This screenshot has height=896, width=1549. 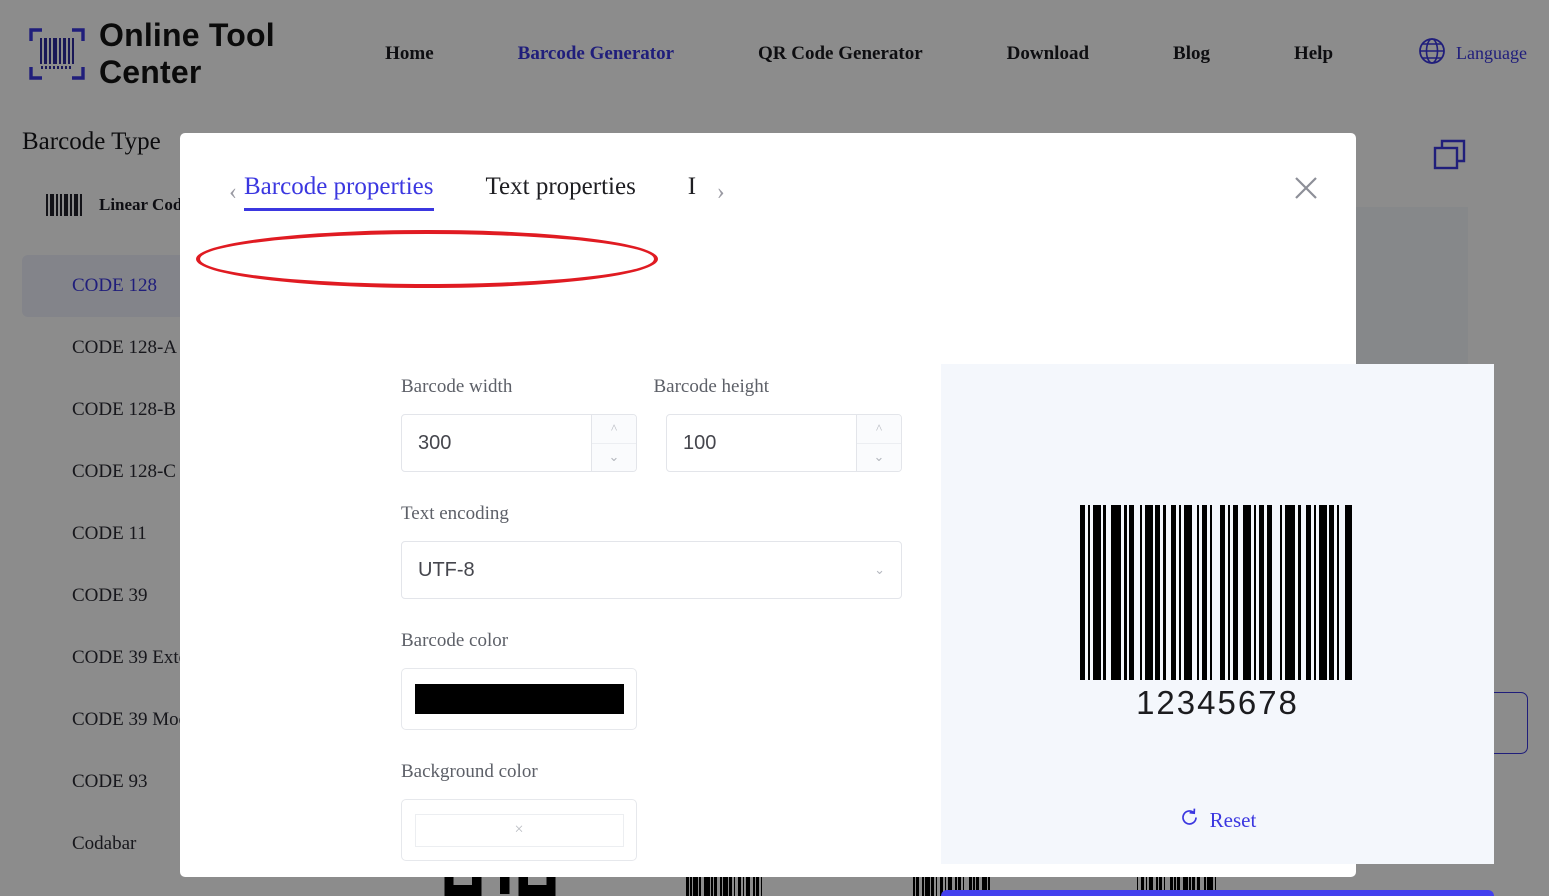 What do you see at coordinates (694, 192) in the screenshot?
I see `tab-partial: I` at bounding box center [694, 192].